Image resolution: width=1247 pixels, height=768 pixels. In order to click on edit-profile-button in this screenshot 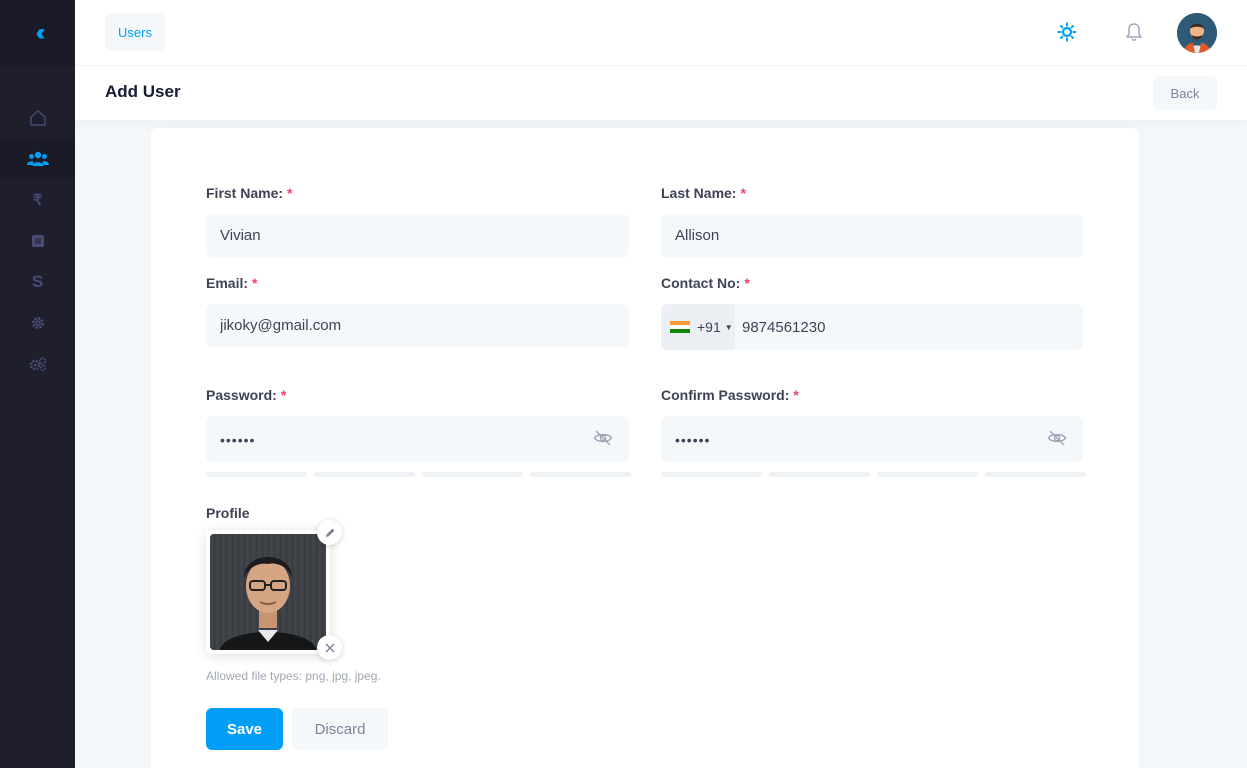, I will do `click(329, 532)`.